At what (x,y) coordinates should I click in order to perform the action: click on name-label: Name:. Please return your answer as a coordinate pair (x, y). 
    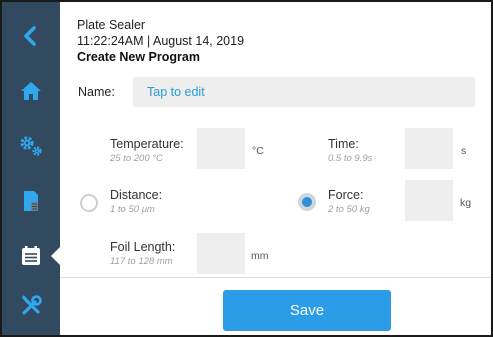
    Looking at the image, I should click on (96, 92).